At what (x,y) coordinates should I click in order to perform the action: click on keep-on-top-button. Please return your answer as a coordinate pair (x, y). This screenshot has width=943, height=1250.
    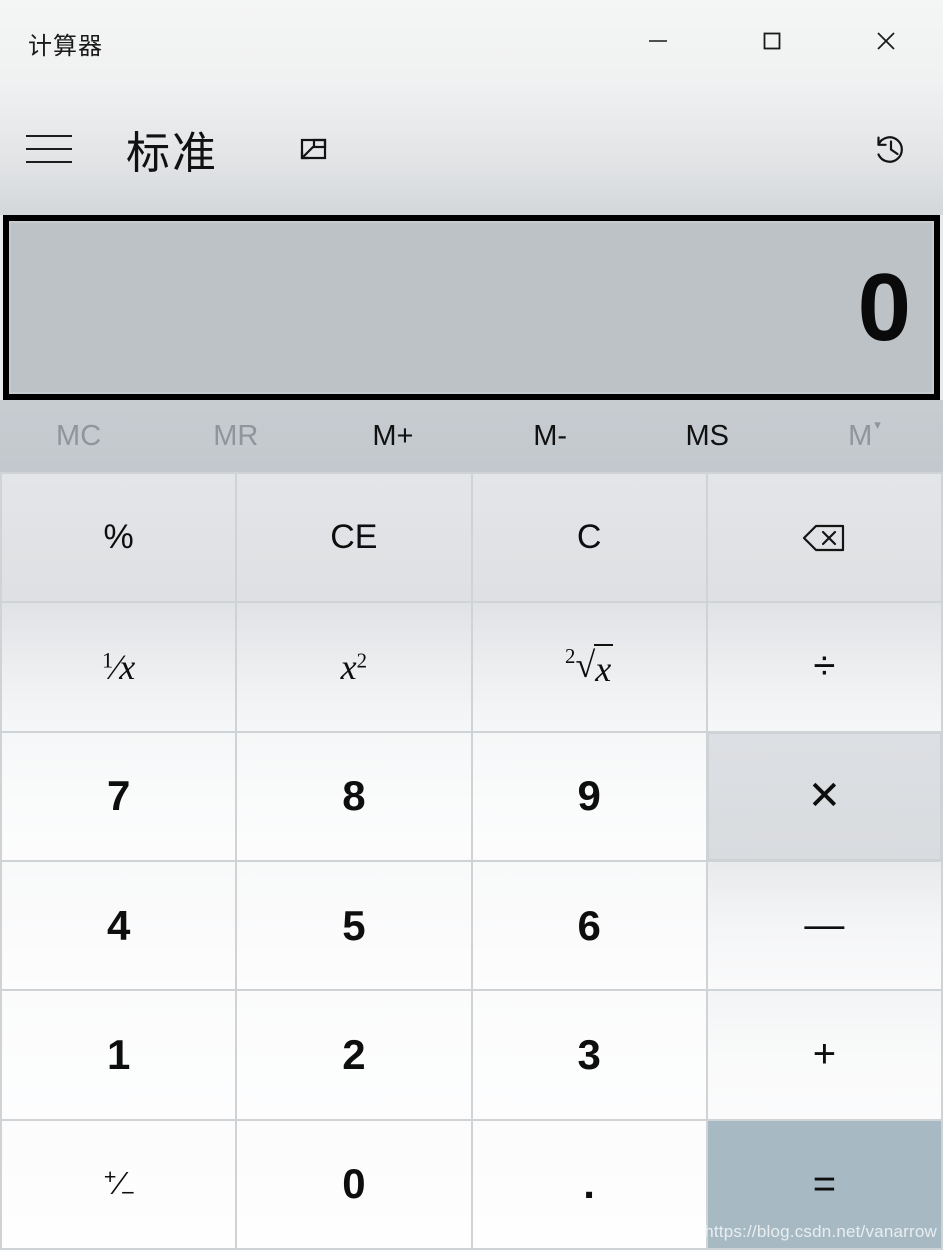
    Looking at the image, I should click on (313, 149).